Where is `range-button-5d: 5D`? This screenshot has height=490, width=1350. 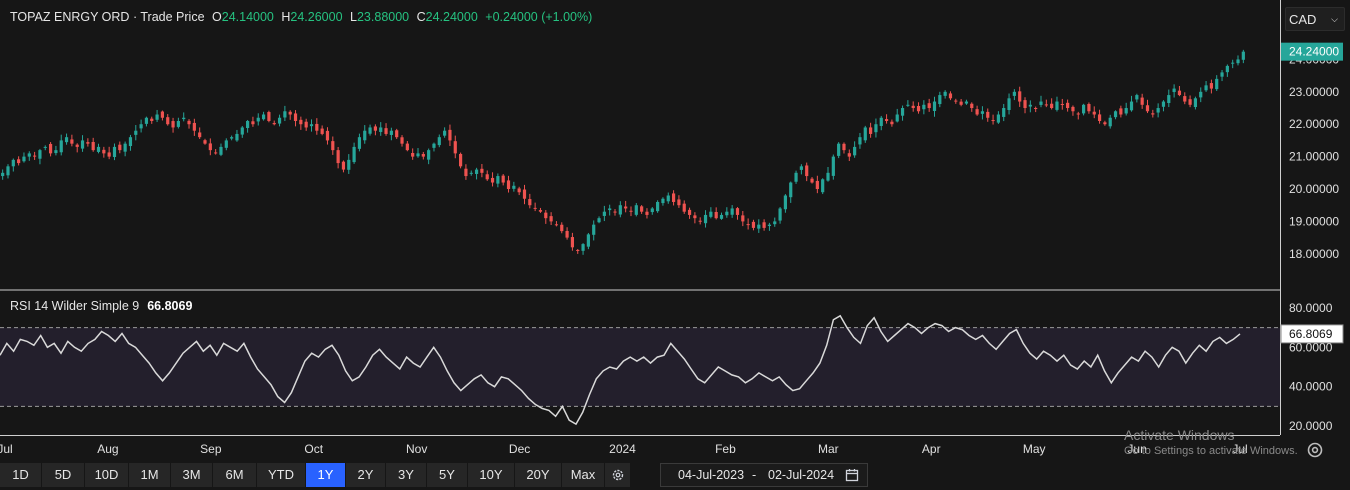
range-button-5d: 5D is located at coordinates (63, 475).